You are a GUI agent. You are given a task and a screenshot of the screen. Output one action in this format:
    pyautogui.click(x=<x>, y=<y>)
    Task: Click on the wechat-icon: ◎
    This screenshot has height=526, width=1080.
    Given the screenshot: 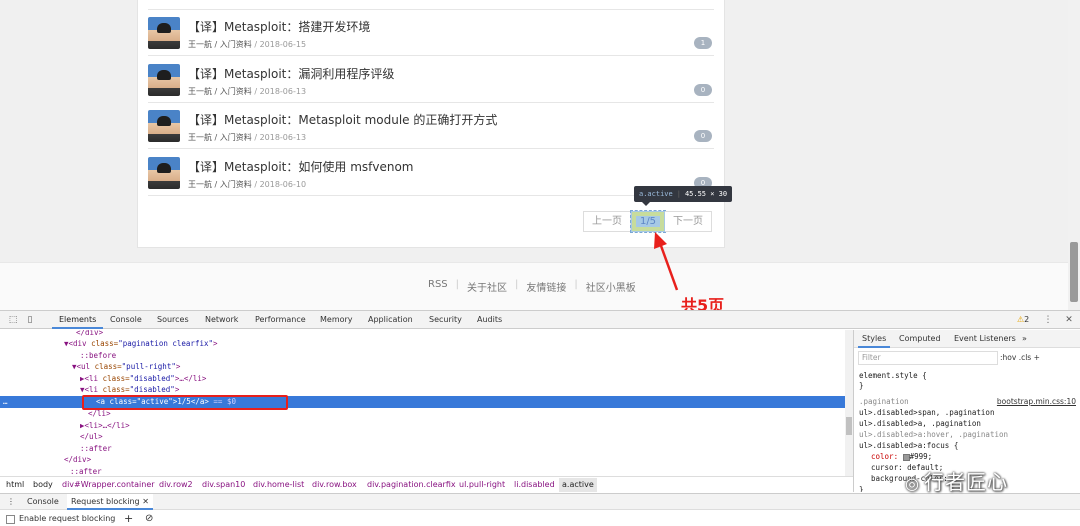 What is the action you would take?
    pyautogui.click(x=912, y=483)
    